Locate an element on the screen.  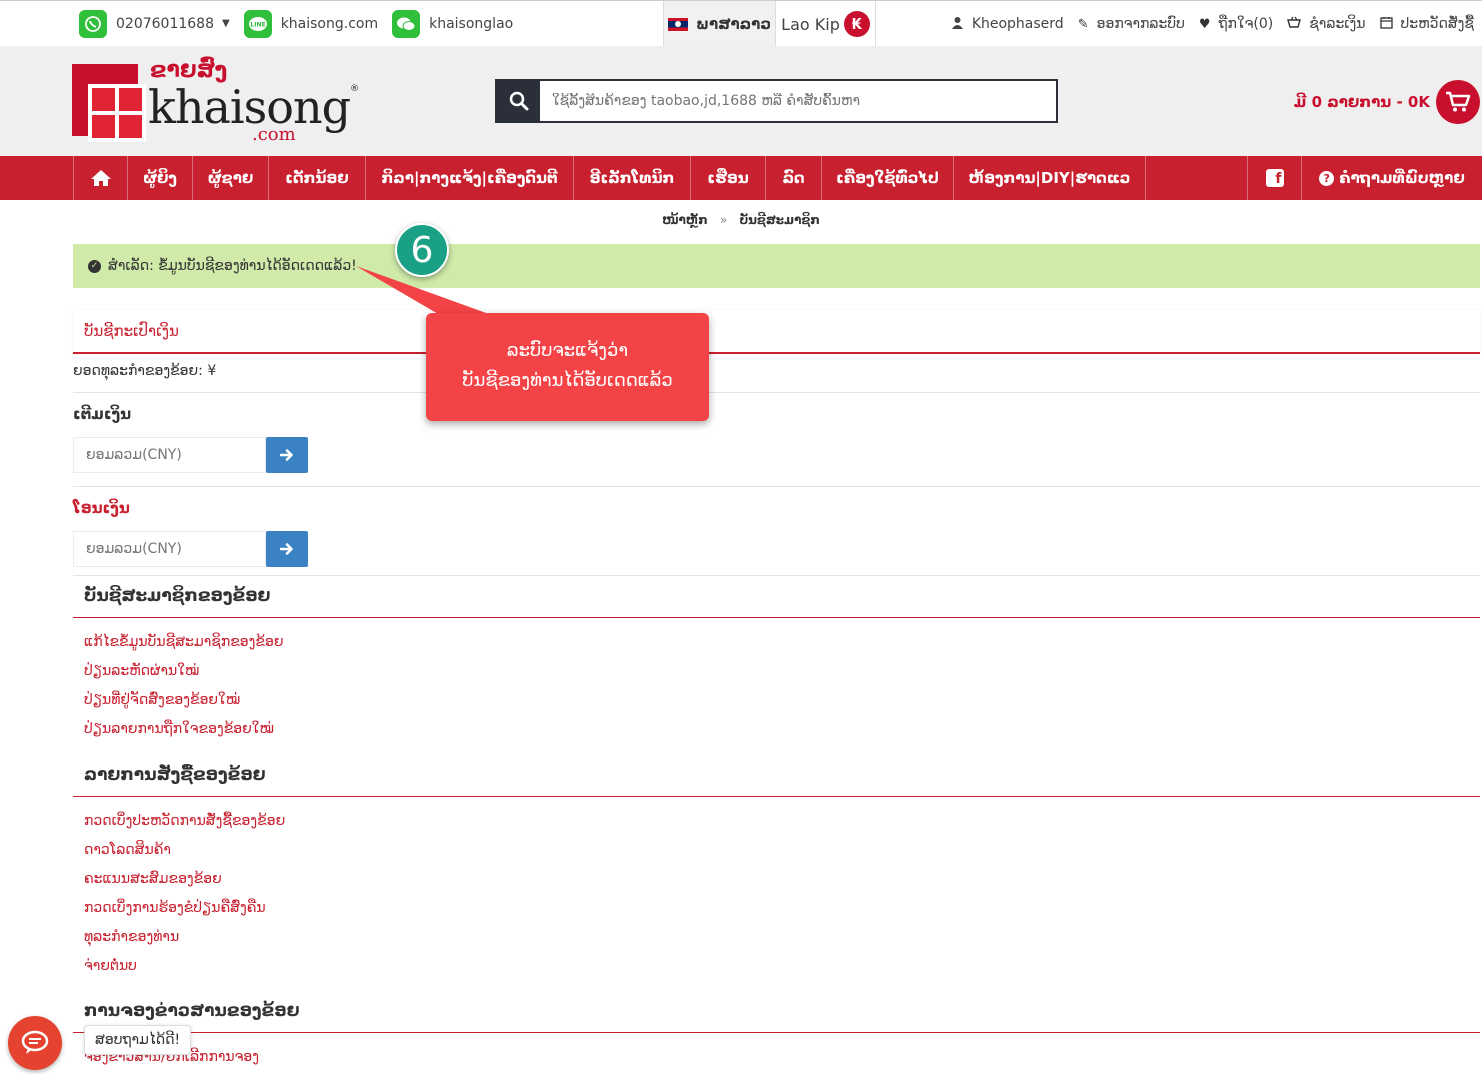
annotation-line-2: ບັນຊີຂອງທ່ານໄດ້ອັບເດດແລ້ວ is located at coordinates (567, 380).